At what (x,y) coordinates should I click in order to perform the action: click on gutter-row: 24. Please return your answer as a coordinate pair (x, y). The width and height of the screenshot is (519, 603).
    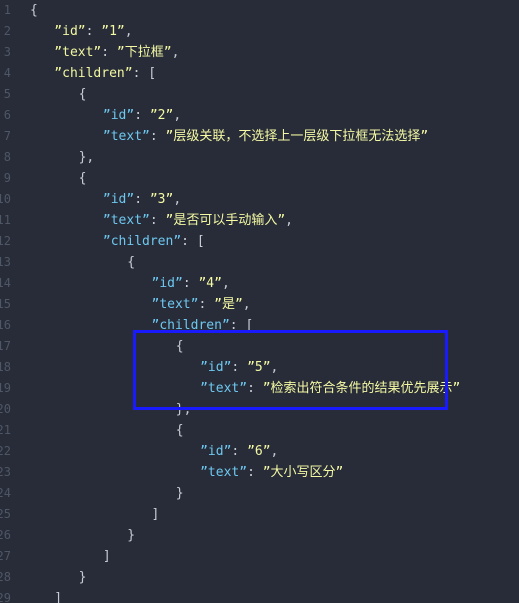
    Looking at the image, I should click on (12, 493).